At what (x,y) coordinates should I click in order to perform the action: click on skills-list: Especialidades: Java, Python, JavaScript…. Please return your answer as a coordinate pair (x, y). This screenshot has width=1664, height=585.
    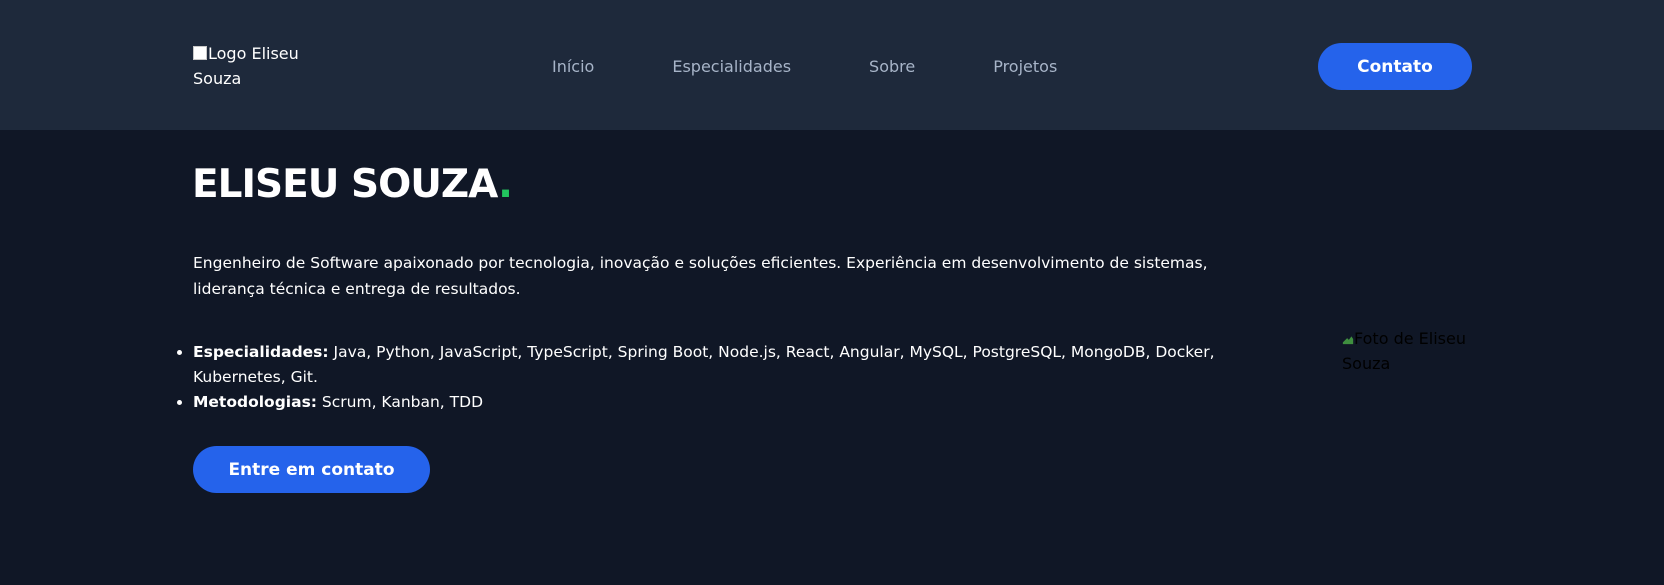
    Looking at the image, I should click on (715, 377).